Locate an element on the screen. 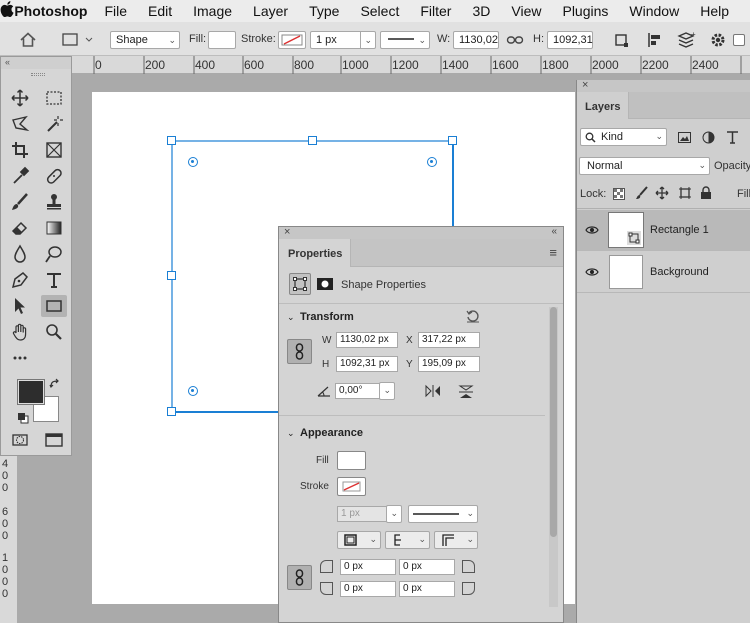 The height and width of the screenshot is (623, 750). stroke-align-dropdown: ⌄ is located at coordinates (359, 540).